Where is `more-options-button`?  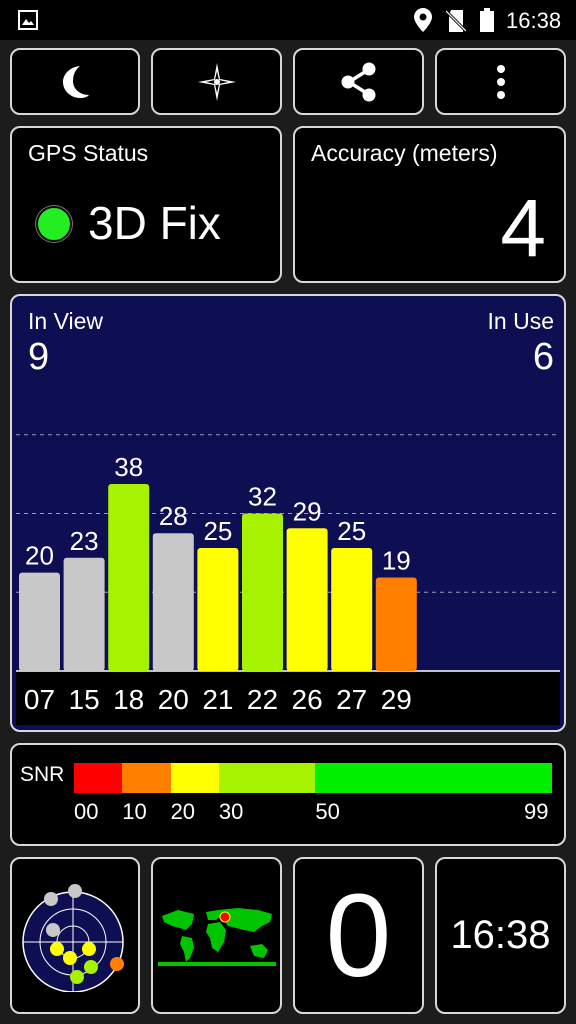 more-options-button is located at coordinates (500, 81).